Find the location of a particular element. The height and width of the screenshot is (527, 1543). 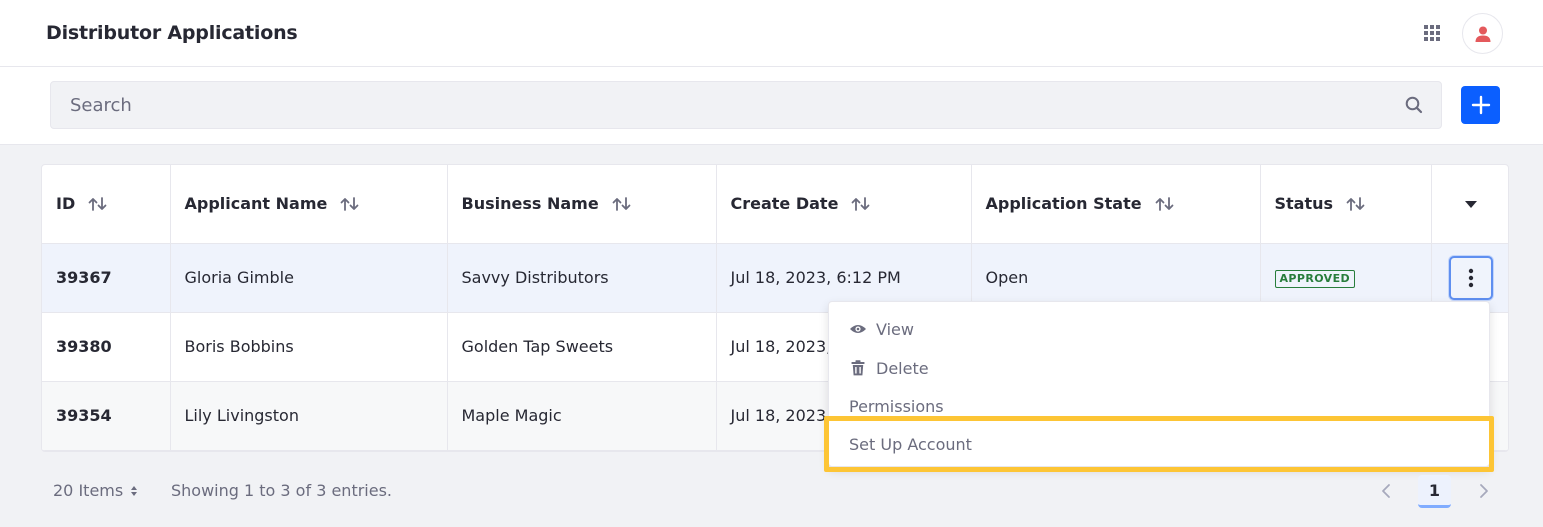

chevron-left-icon is located at coordinates (1386, 491).